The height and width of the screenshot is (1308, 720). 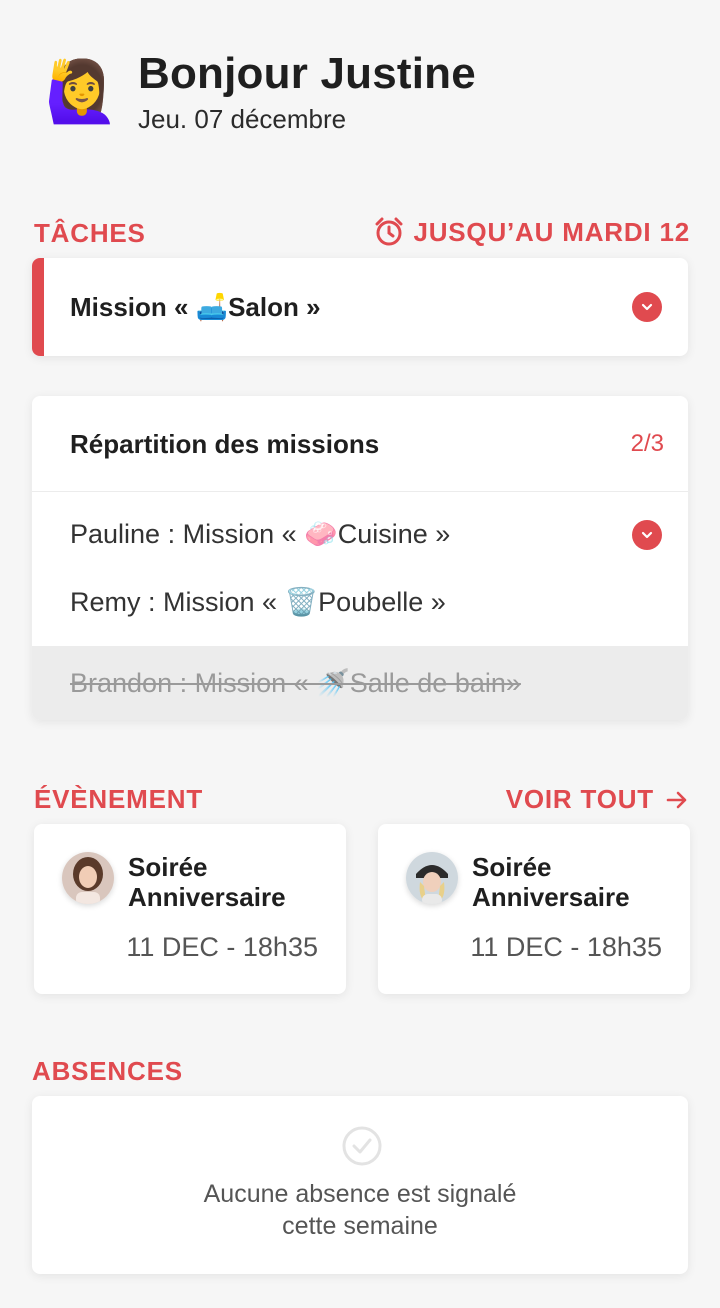 I want to click on repartition-row-remy: Remy : Mission « 🗑️Poubelle », so click(x=360, y=602).